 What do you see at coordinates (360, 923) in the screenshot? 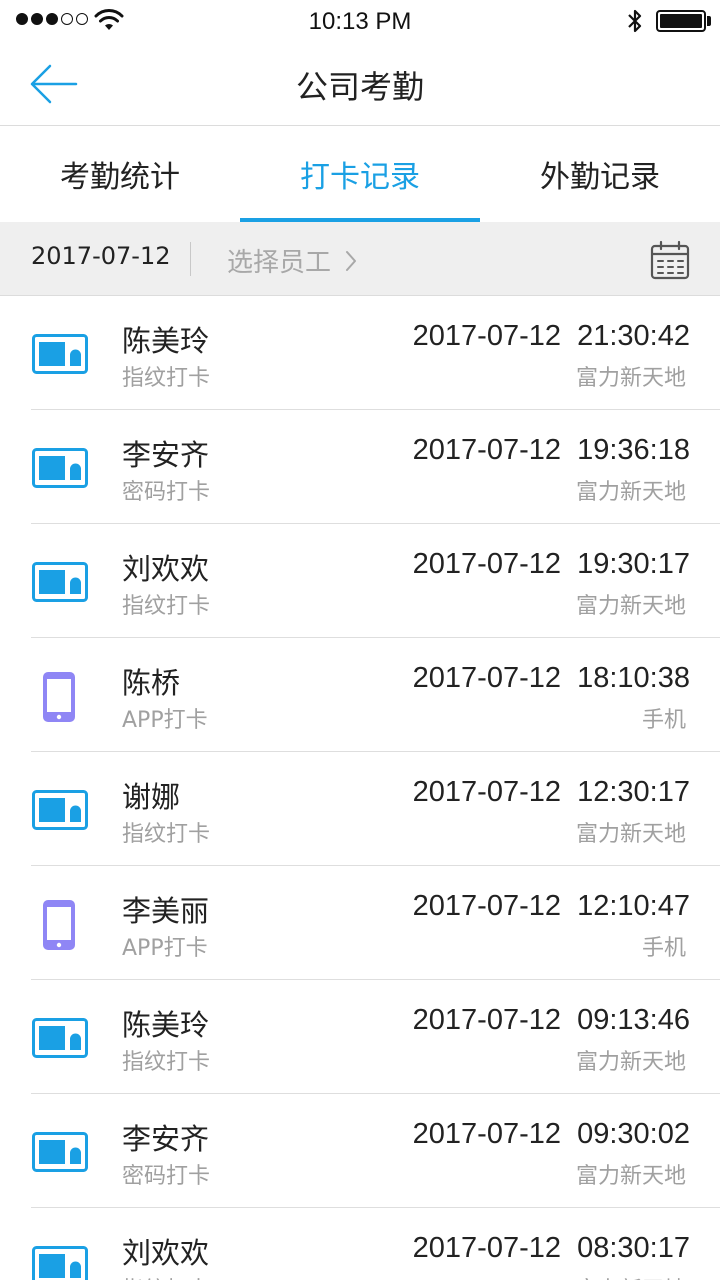
I see `list-item: 李美丽 APP打卡 2017-07-12 12:10:47 手机` at bounding box center [360, 923].